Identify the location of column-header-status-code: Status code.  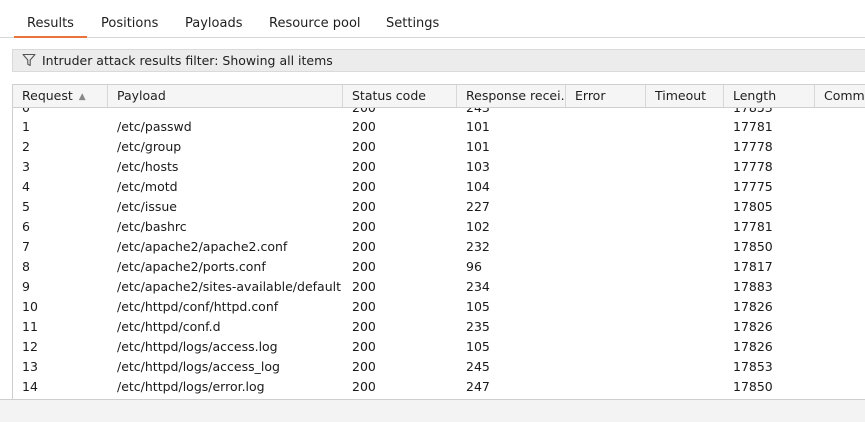
(400, 96).